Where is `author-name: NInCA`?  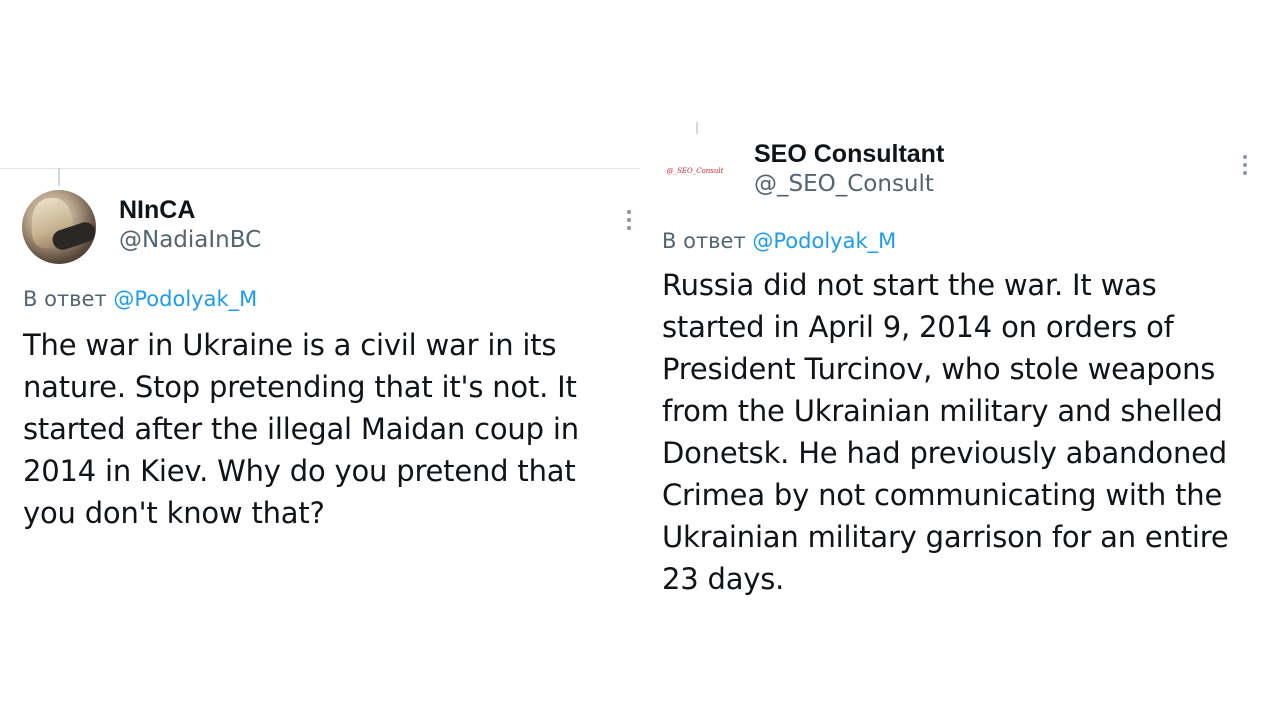
author-name: NInCA is located at coordinates (157, 210).